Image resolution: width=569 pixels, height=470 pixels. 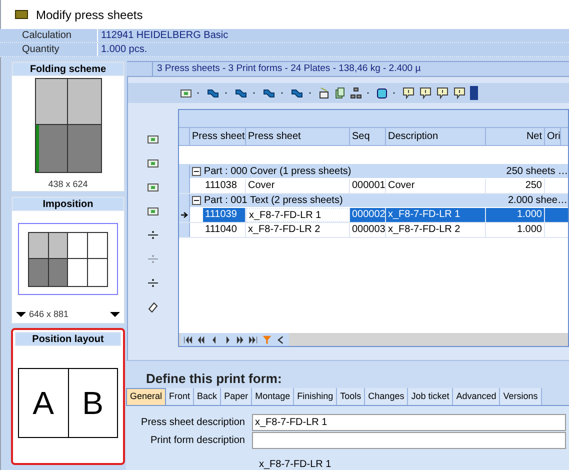 What do you see at coordinates (351, 396) in the screenshot?
I see `tab: Tools` at bounding box center [351, 396].